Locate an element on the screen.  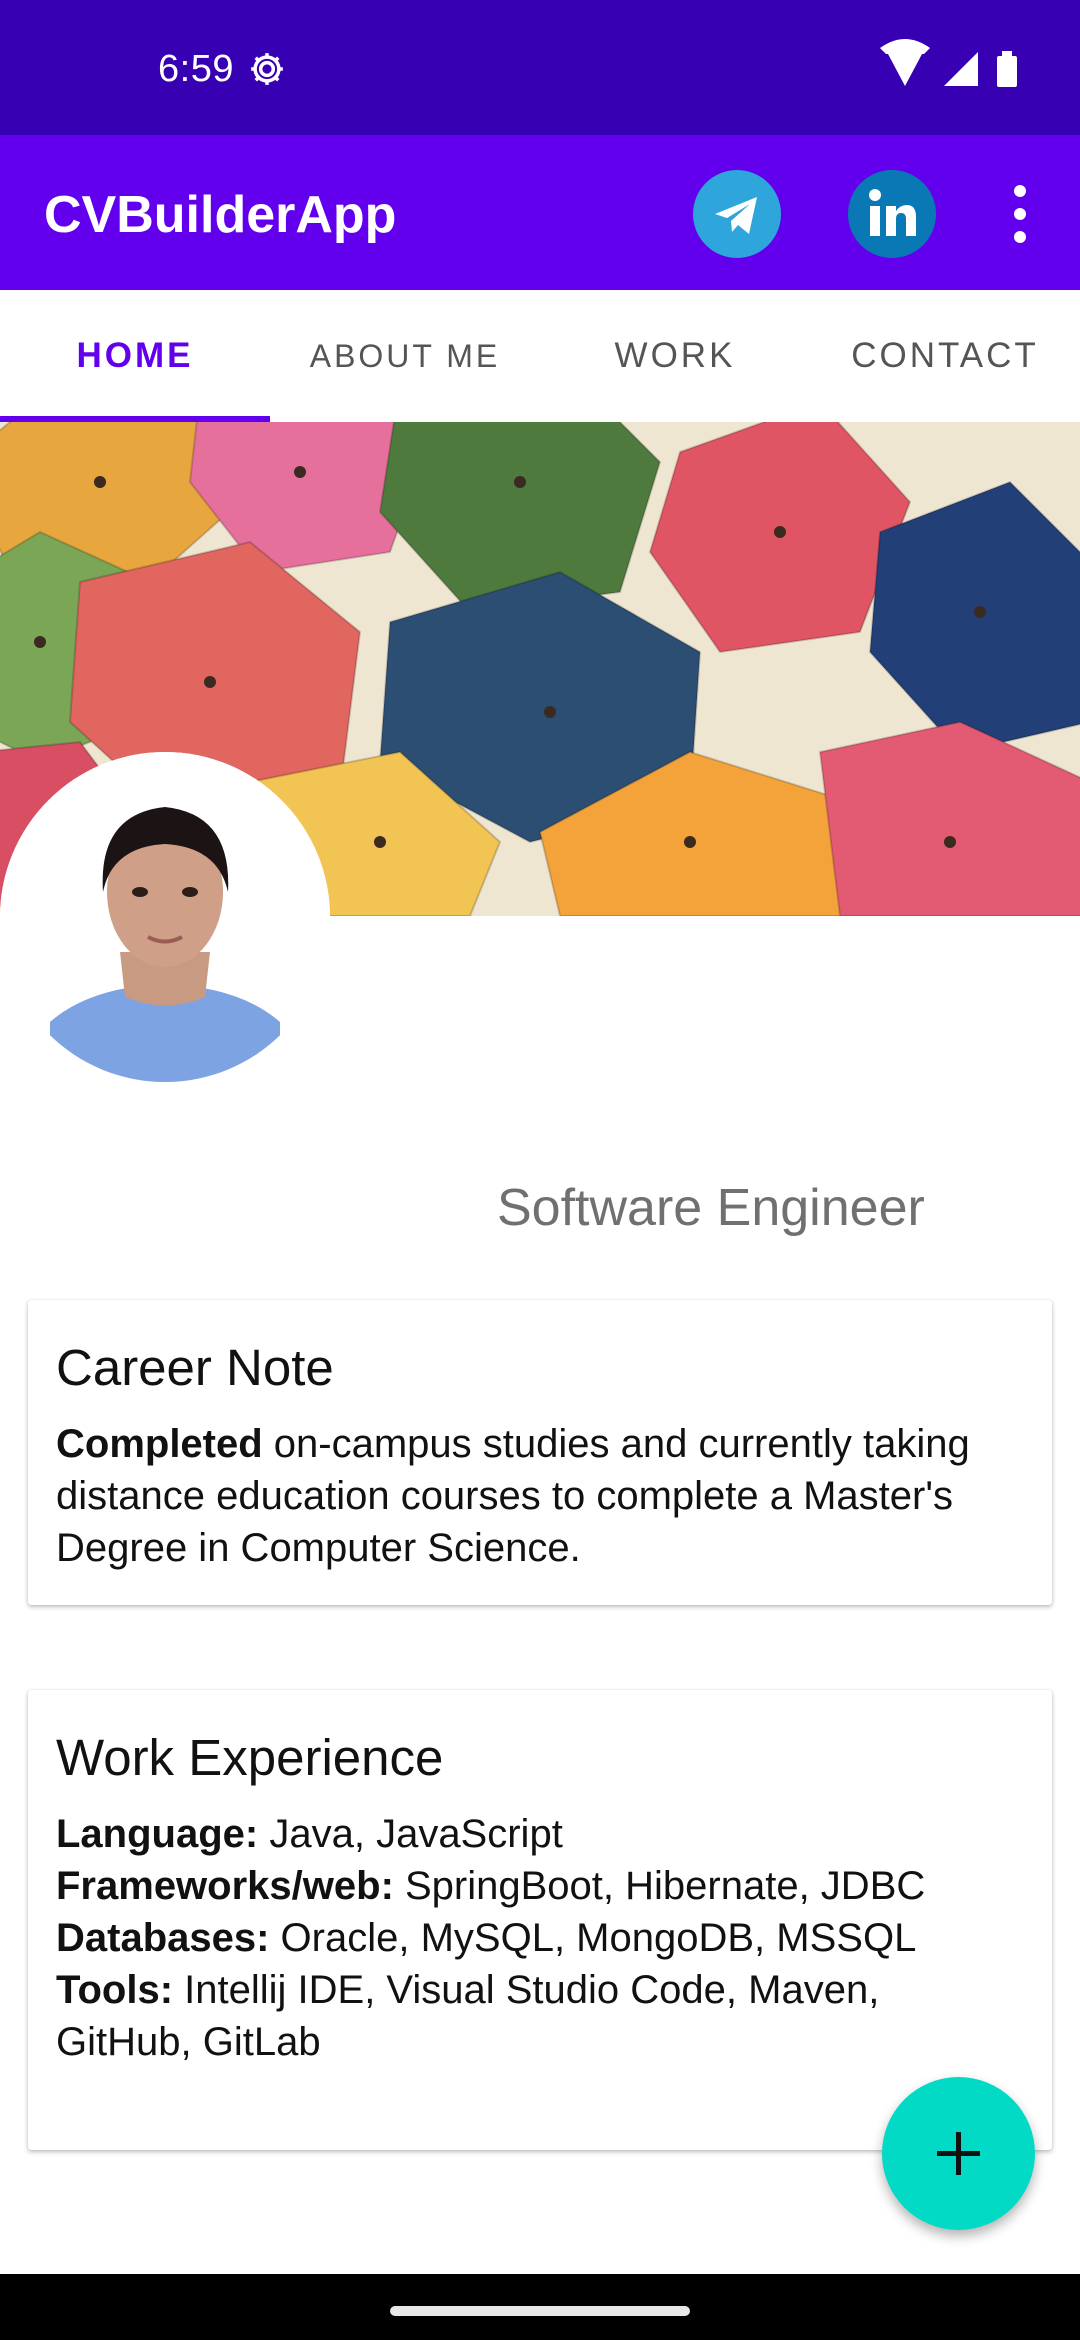
signal-icon is located at coordinates (961, 69).